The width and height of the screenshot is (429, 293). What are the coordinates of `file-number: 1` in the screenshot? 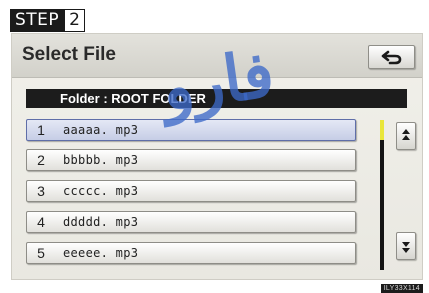 It's located at (41, 130).